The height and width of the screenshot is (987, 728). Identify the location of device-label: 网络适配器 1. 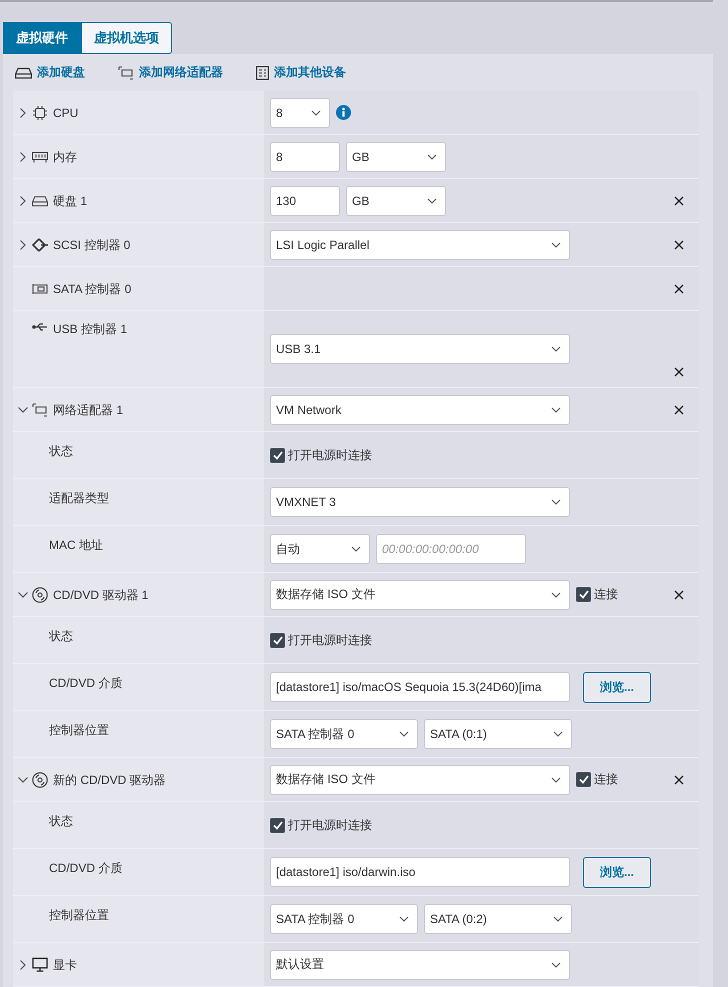
(88, 410).